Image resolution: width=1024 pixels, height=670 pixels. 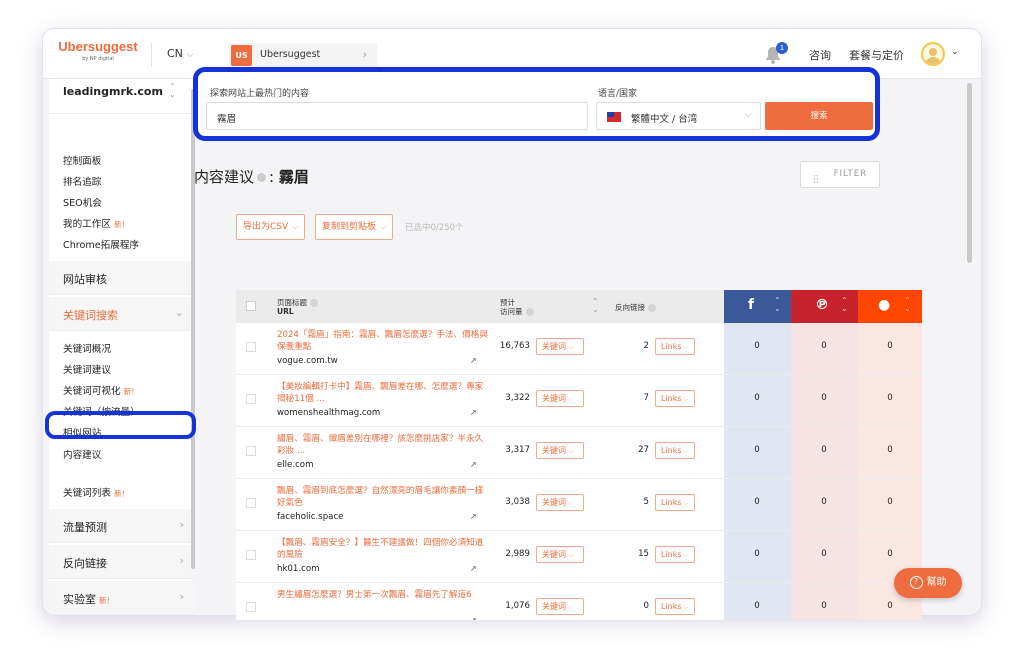 What do you see at coordinates (121, 562) in the screenshot?
I see `sidebar-section-backlinks: 反向链接 ›` at bounding box center [121, 562].